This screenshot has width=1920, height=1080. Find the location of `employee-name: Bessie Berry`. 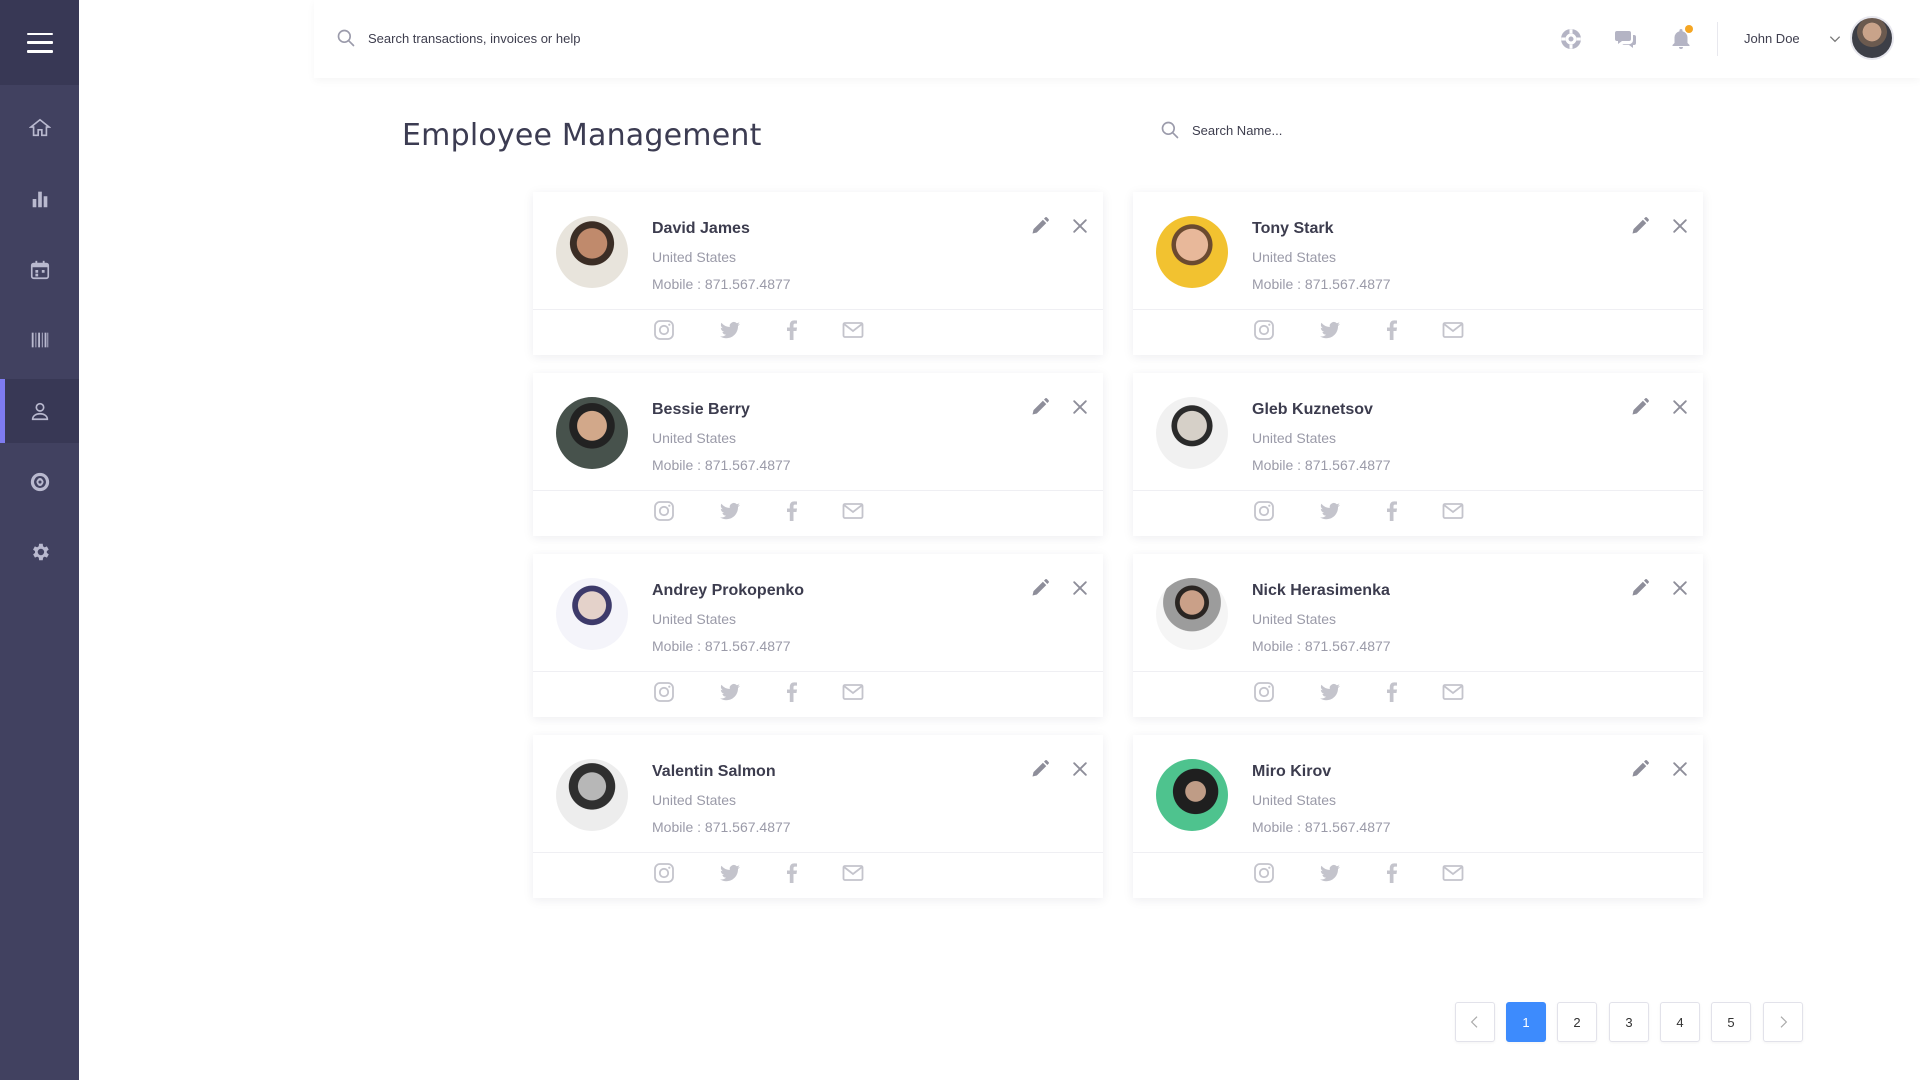

employee-name: Bessie Berry is located at coordinates (701, 409).